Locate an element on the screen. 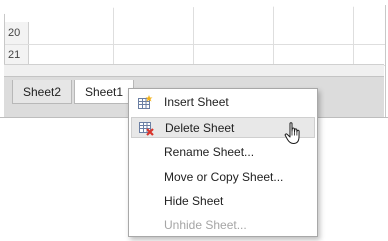 The height and width of the screenshot is (241, 388). row-header: 20 is located at coordinates (17, 33).